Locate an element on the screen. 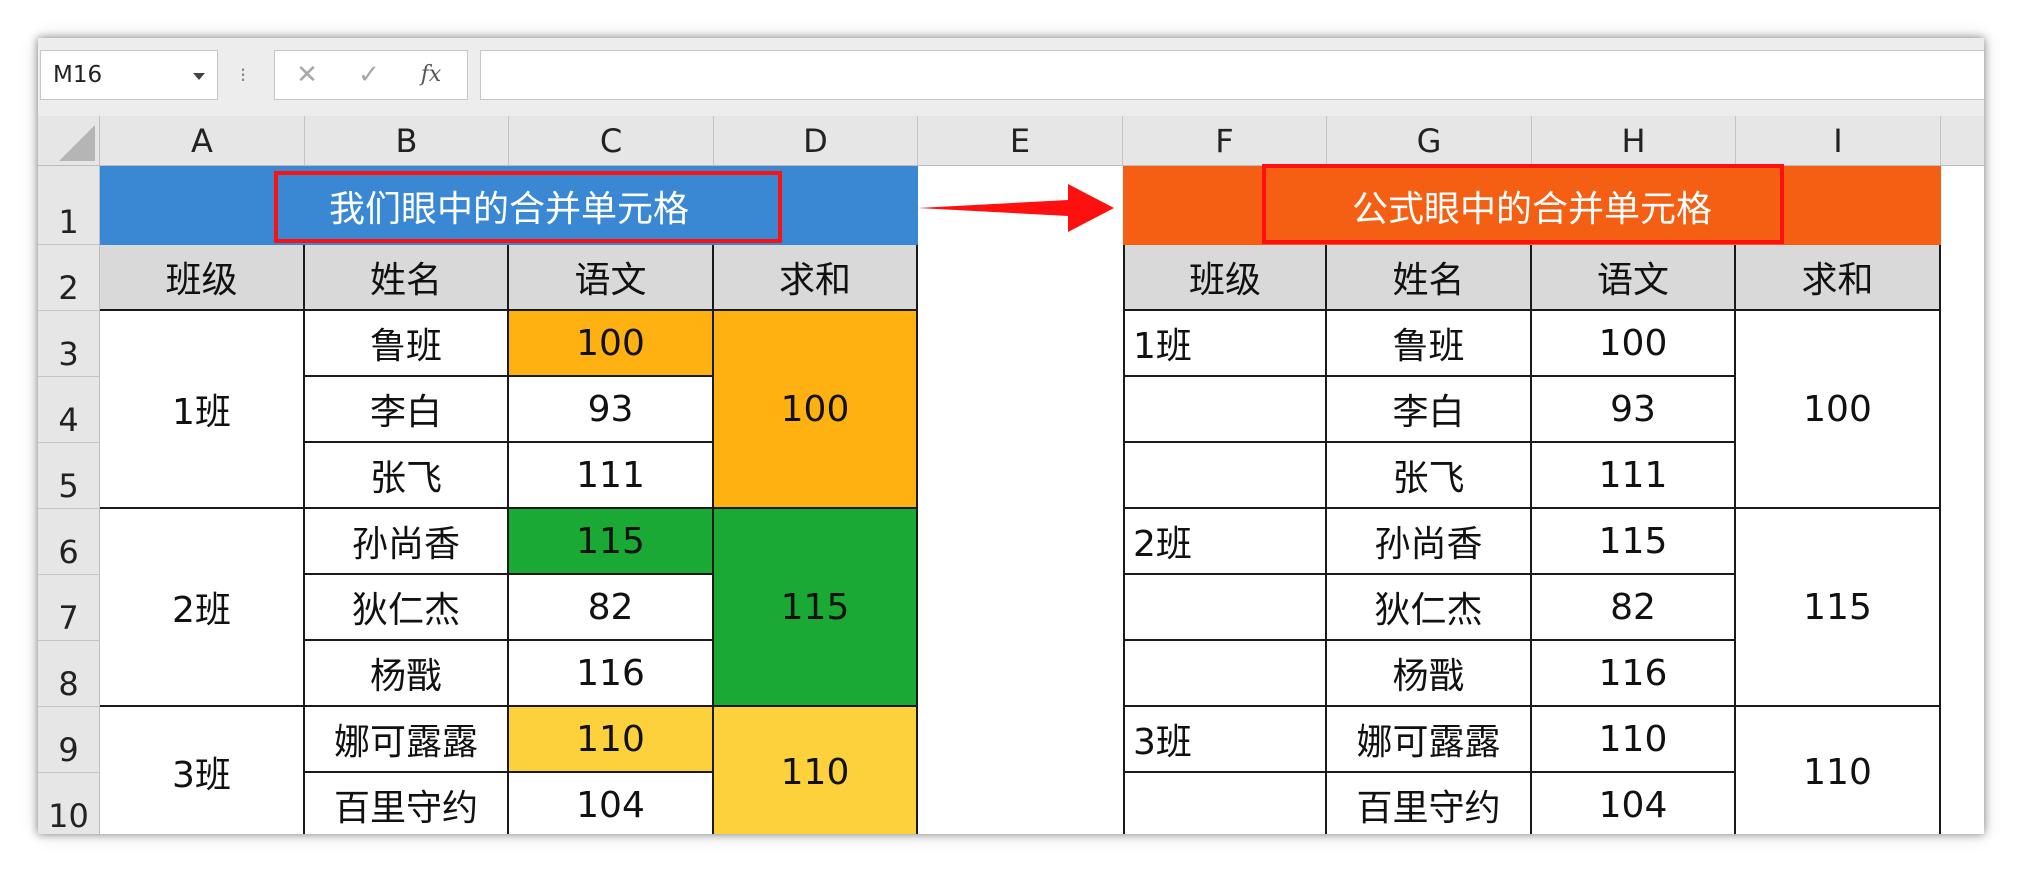 Image resolution: width=2020 pixels, height=870 pixels. select-all-triangle-icon is located at coordinates (77, 143).